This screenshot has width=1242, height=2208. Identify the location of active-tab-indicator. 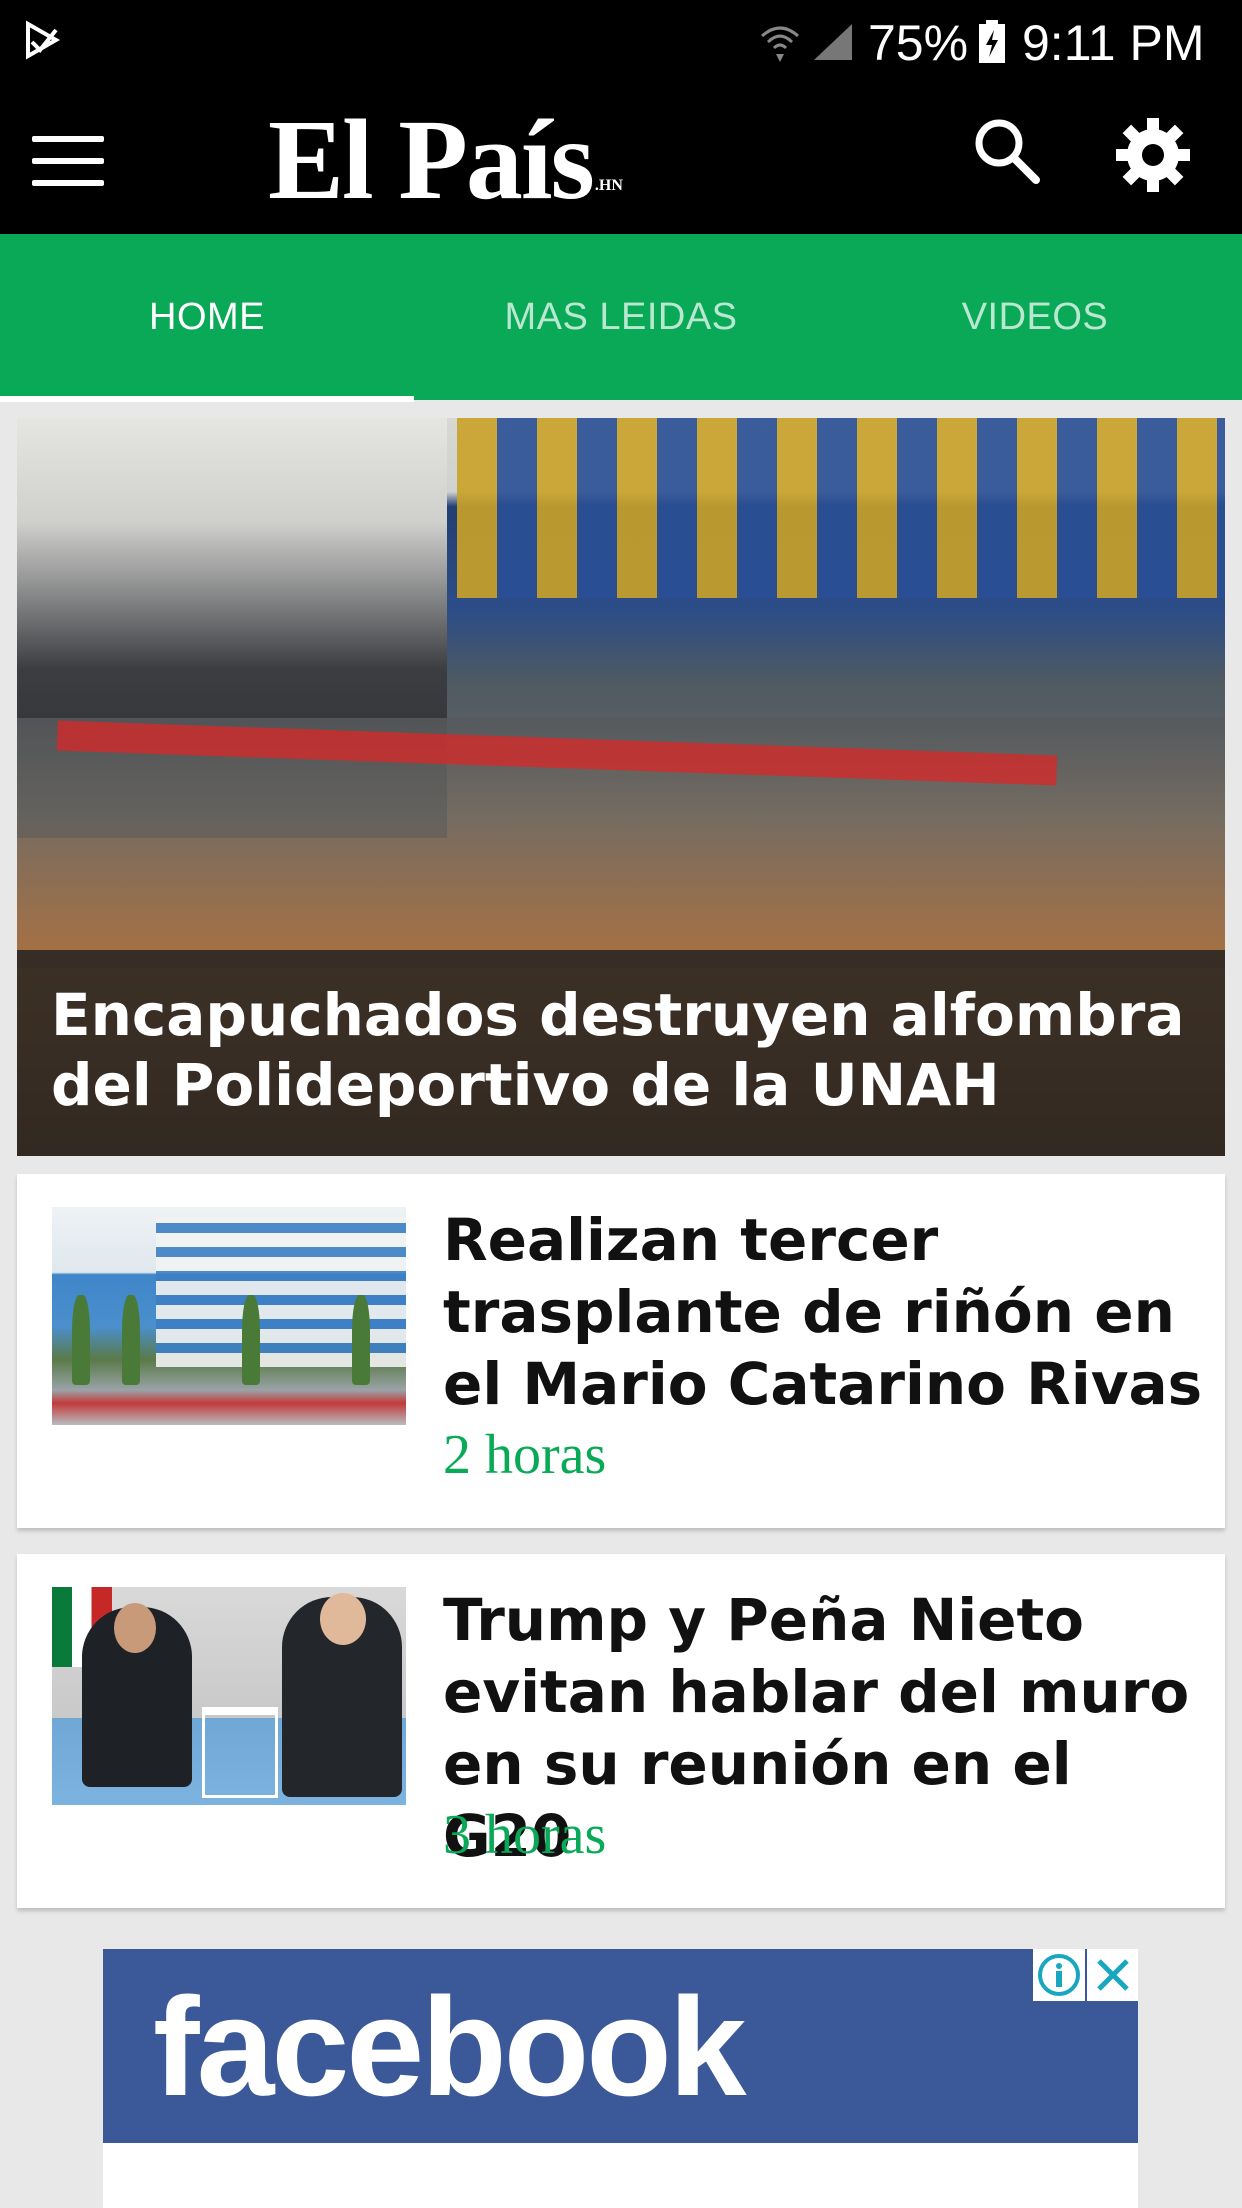
(207, 399).